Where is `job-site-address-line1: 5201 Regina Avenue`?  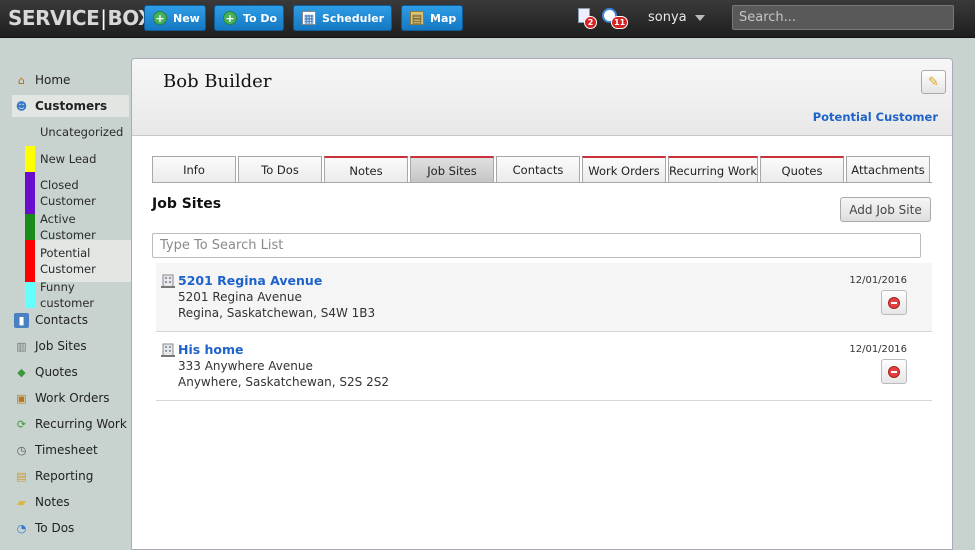 job-site-address-line1: 5201 Regina Avenue is located at coordinates (240, 297).